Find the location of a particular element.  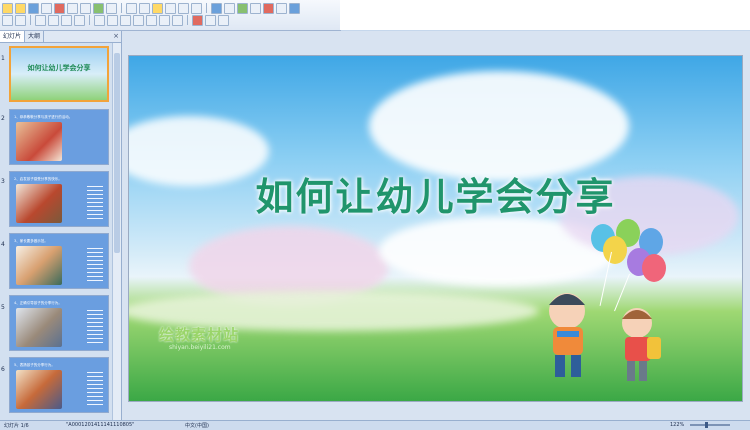

table-icon is located at coordinates (229, 8).